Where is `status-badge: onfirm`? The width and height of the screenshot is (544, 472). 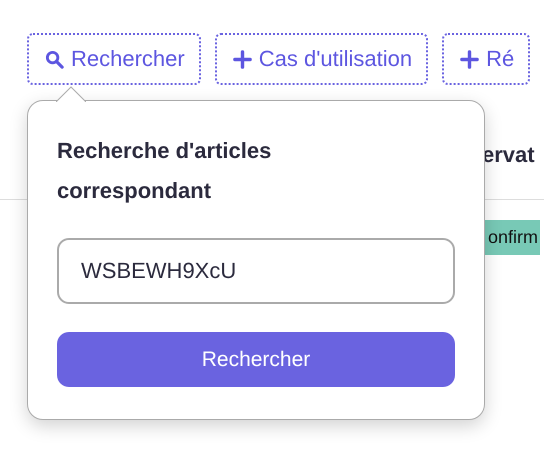
status-badge: onfirm is located at coordinates (512, 237).